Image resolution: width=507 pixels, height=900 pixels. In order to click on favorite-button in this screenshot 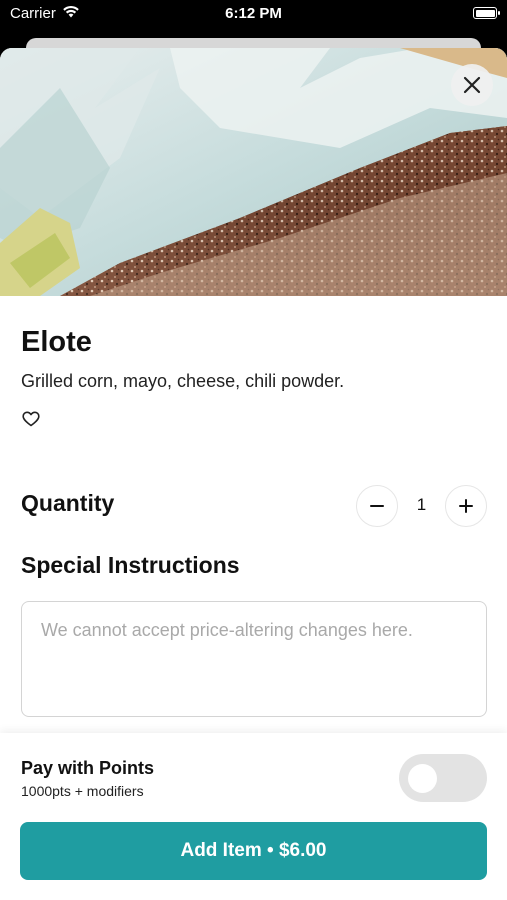, I will do `click(31, 419)`.